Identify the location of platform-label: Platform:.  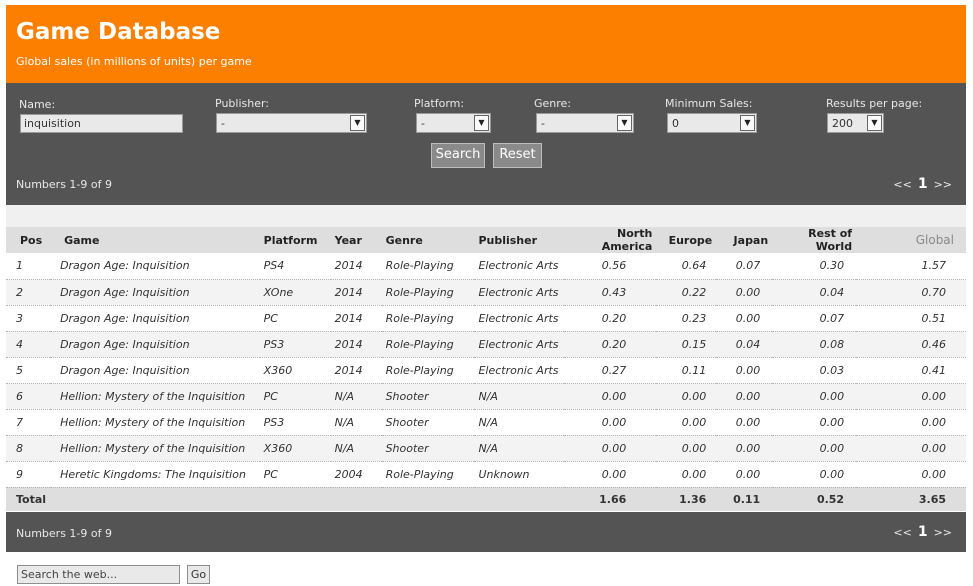
(439, 103).